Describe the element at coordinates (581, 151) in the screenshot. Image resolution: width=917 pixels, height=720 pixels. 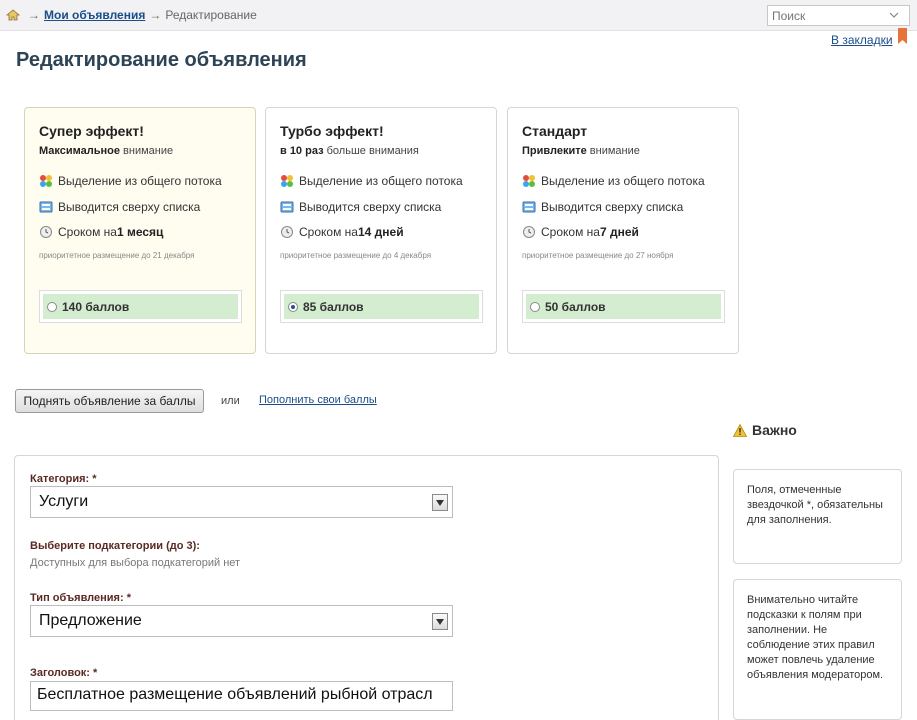
I see `plan-subtitle: Привлеките внимание` at that location.